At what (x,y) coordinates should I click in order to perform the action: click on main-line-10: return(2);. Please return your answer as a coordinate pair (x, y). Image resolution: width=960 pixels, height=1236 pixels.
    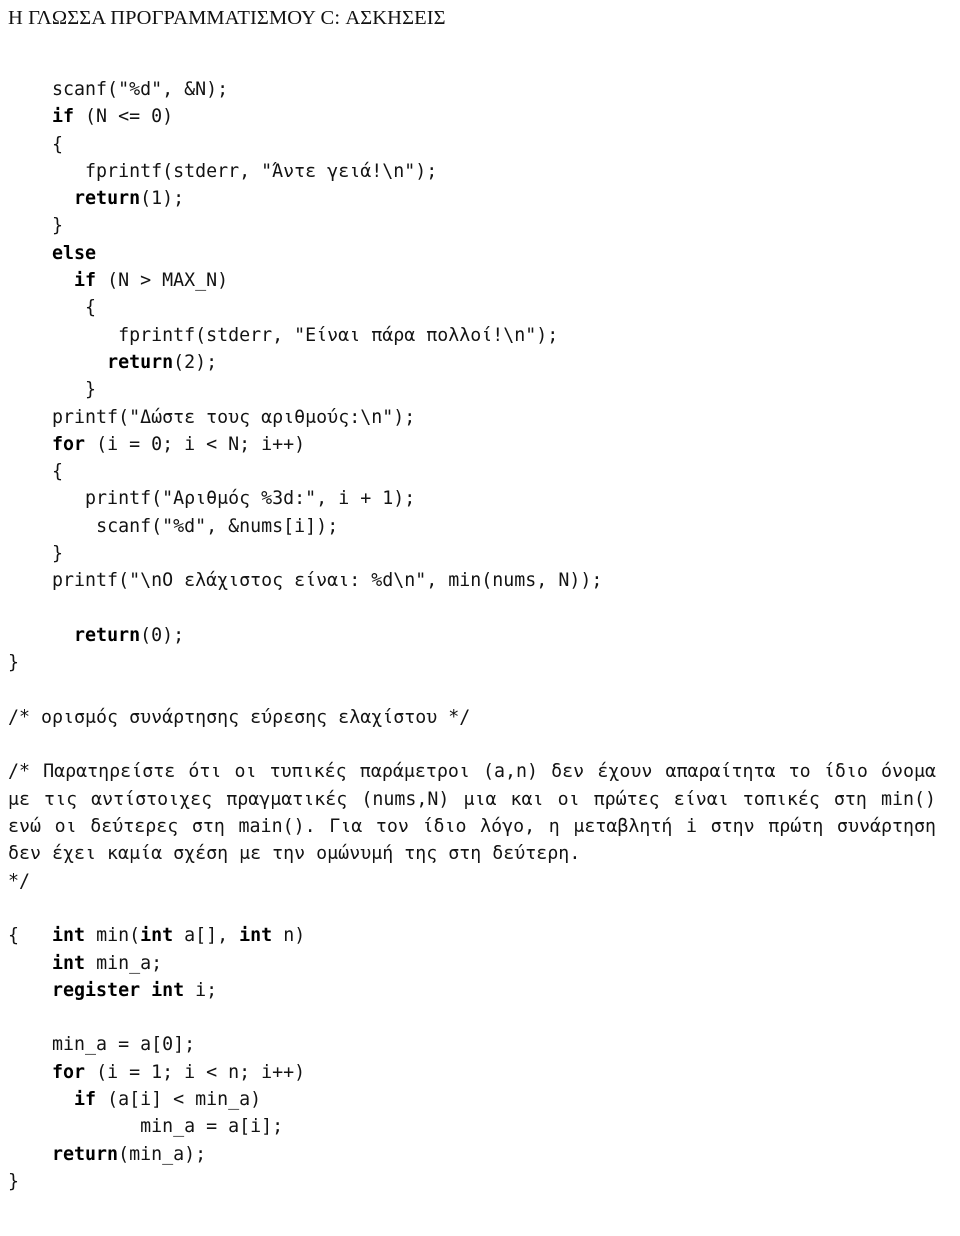
    Looking at the image, I should click on (480, 362).